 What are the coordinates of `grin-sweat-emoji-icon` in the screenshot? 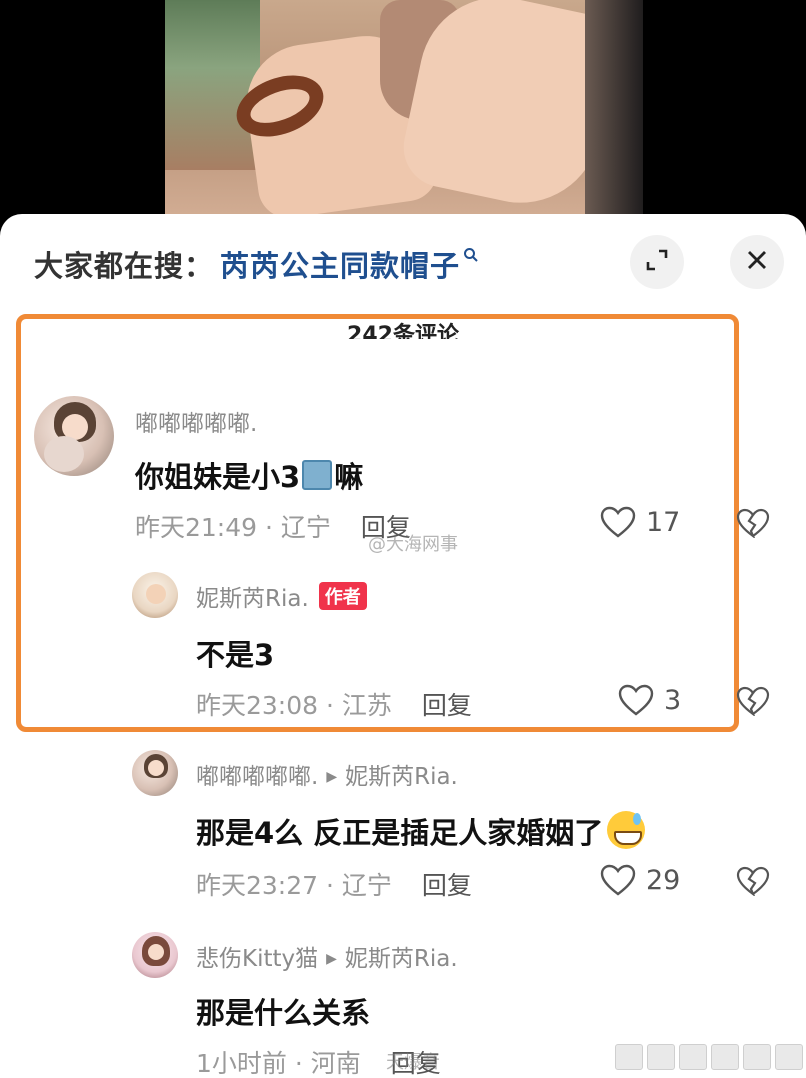 It's located at (626, 830).